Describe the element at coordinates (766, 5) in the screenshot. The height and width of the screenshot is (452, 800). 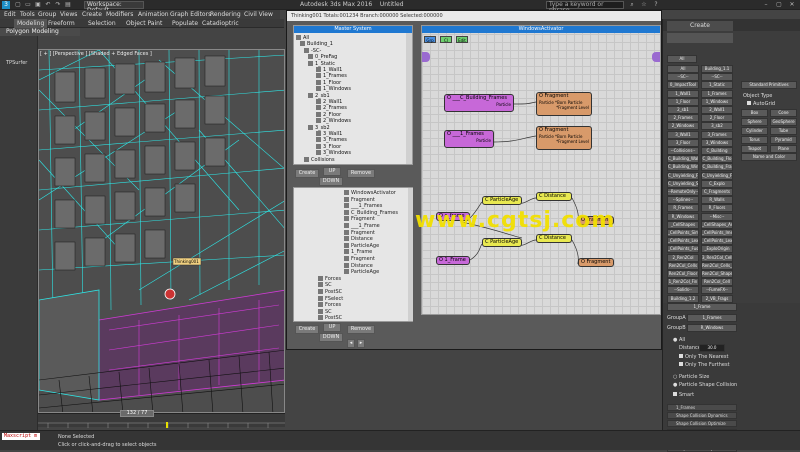
I see `minimize-icon: –` at that location.